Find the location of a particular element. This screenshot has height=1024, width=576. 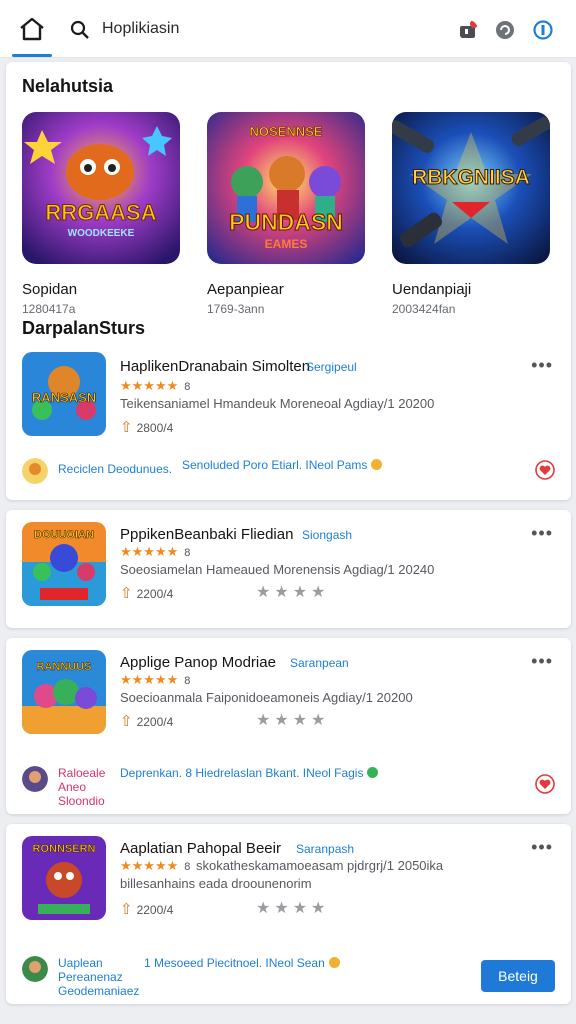

featured-item: RRGAASA WOODKEEKE Sopidan 1280417a is located at coordinates (101, 214).